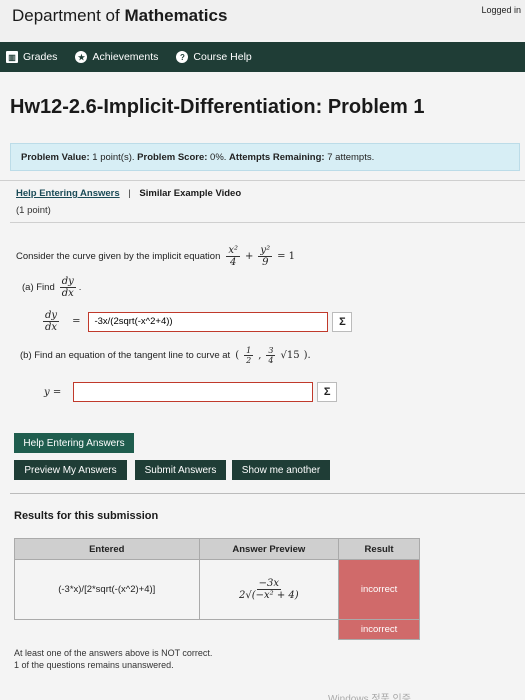  I want to click on nav-bar: ▥ Grades ★ Achievements ? Course Help, so click(262, 57).